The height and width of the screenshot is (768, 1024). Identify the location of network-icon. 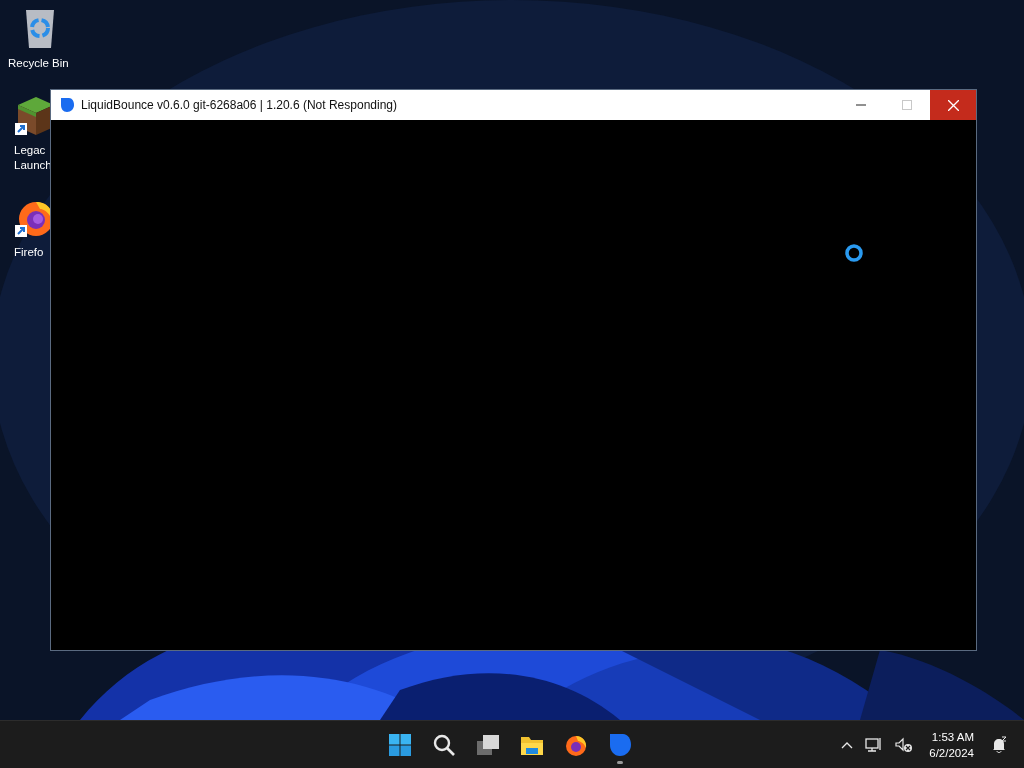
(874, 744).